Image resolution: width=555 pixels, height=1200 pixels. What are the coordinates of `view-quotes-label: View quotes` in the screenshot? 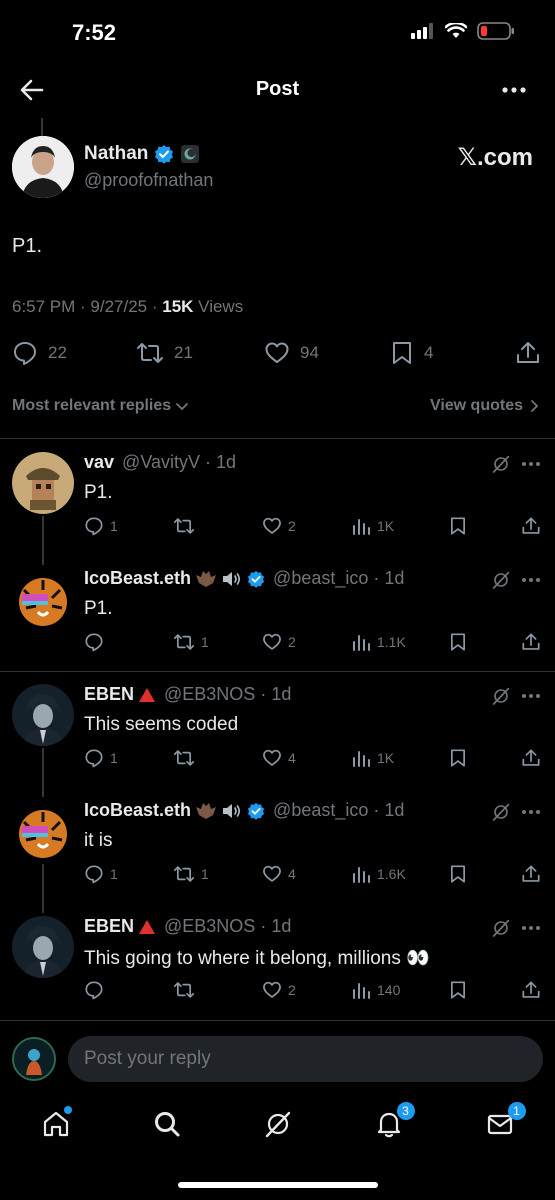 It's located at (476, 405).